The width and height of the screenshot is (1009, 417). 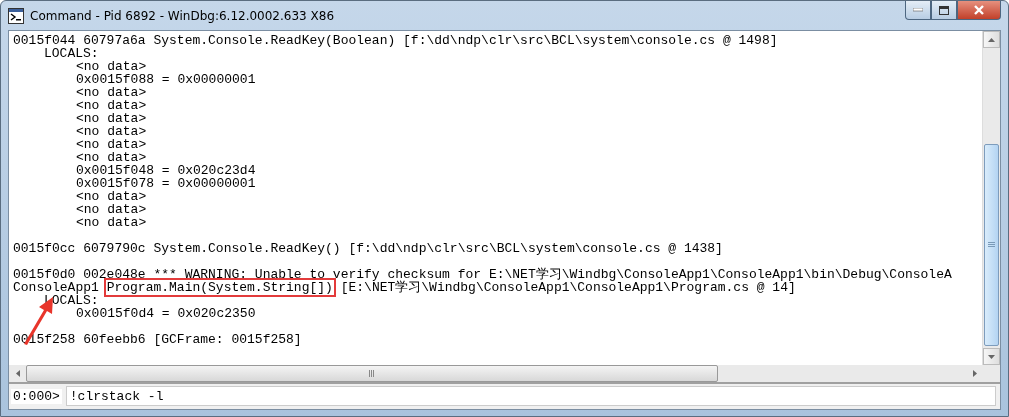 I want to click on output-line: 0015f044 60797a6a System.Console.ReadKey(Boolean) [f:\dd\ndp\clr\src\BCL\system\console.cs @ 1498], so click(x=395, y=40).